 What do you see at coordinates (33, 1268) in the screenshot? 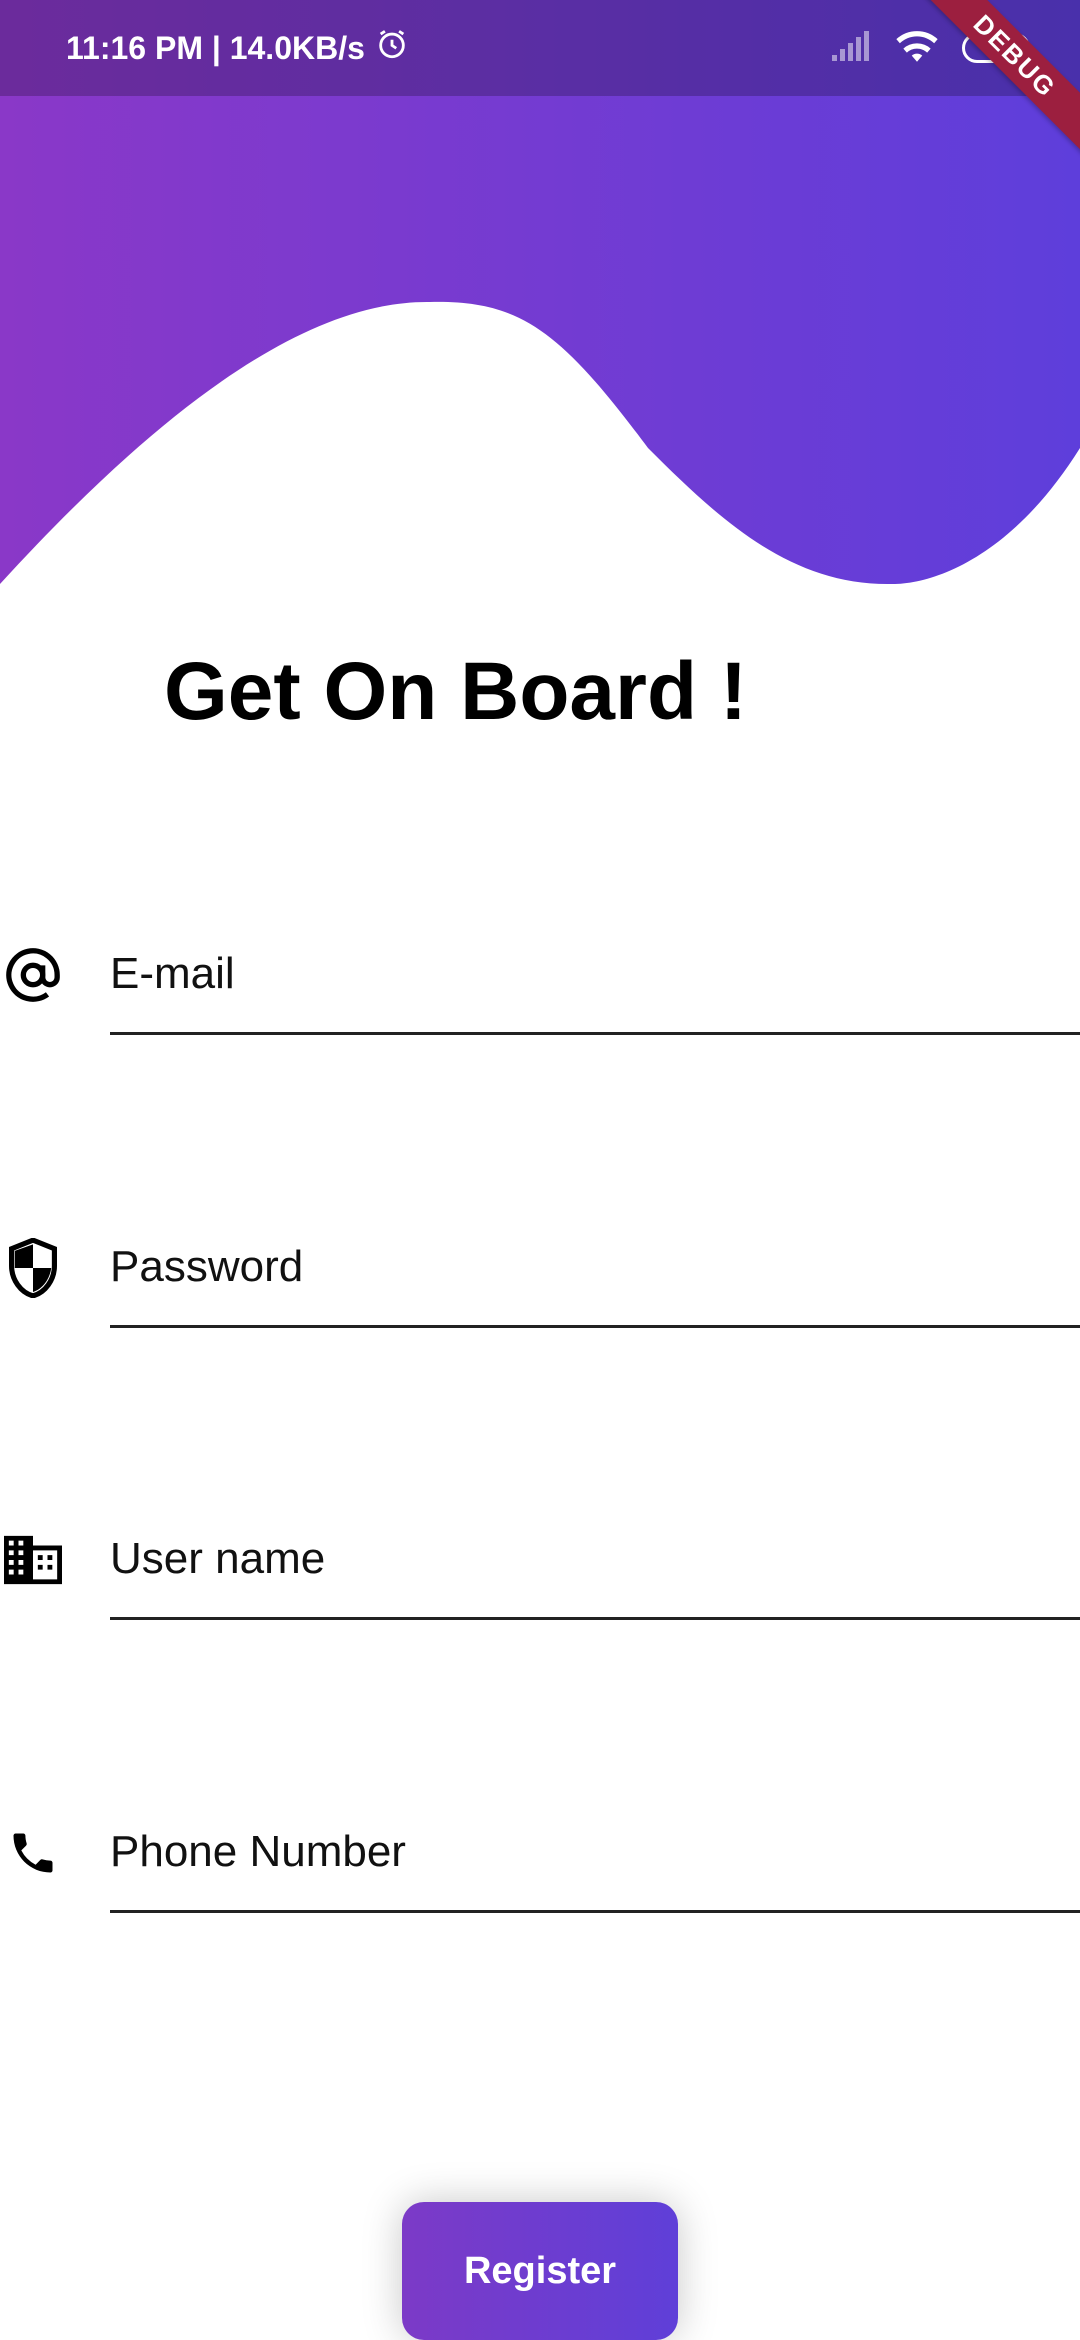
I see `shield-icon` at bounding box center [33, 1268].